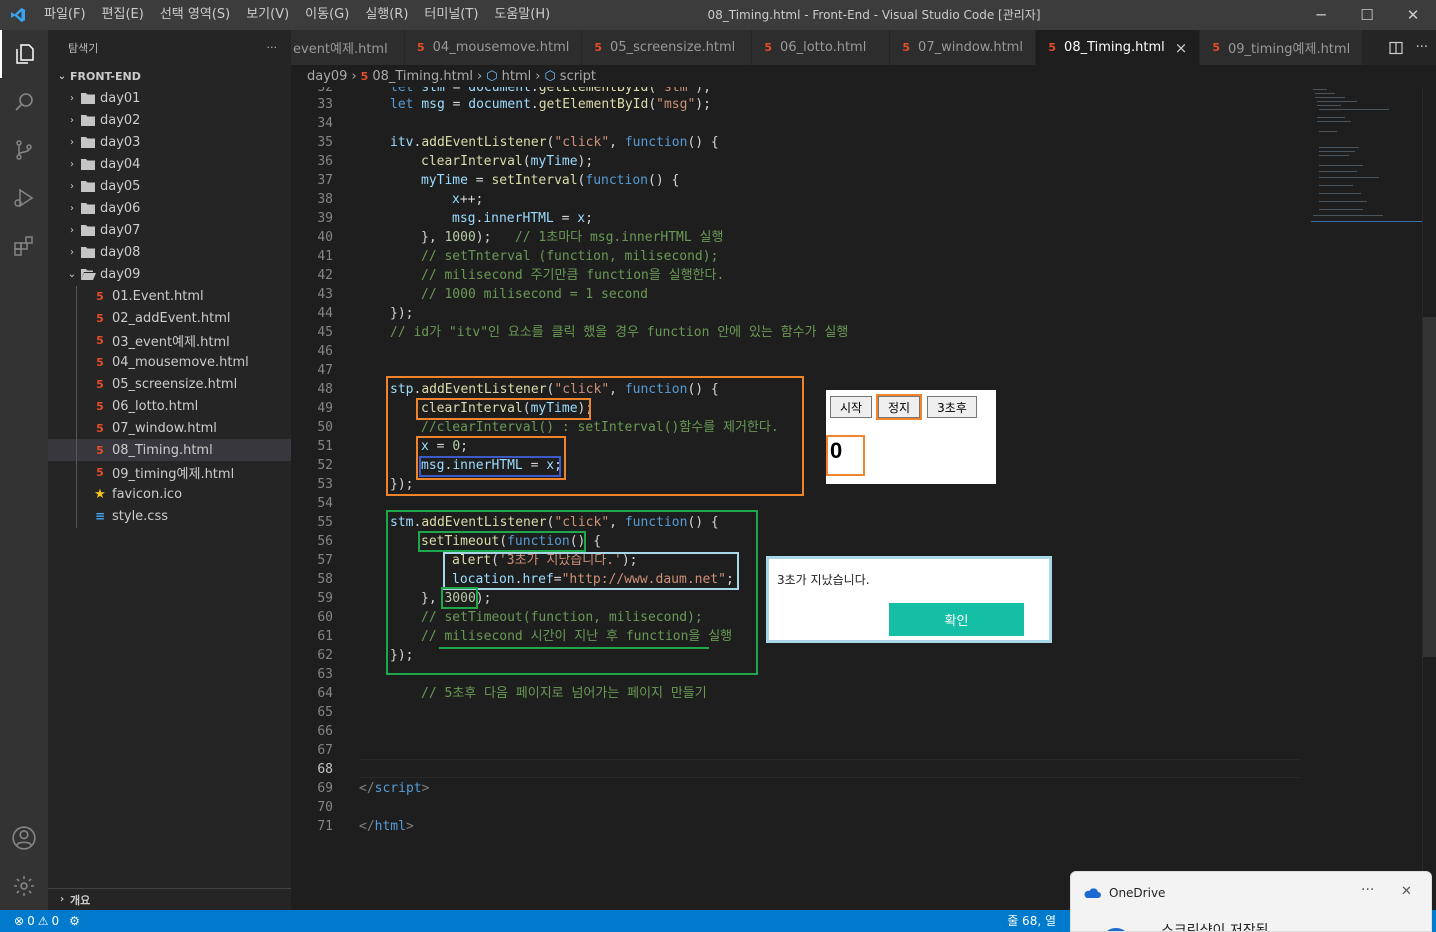 This screenshot has height=932, width=1436. I want to click on folder-label: day02, so click(120, 120).